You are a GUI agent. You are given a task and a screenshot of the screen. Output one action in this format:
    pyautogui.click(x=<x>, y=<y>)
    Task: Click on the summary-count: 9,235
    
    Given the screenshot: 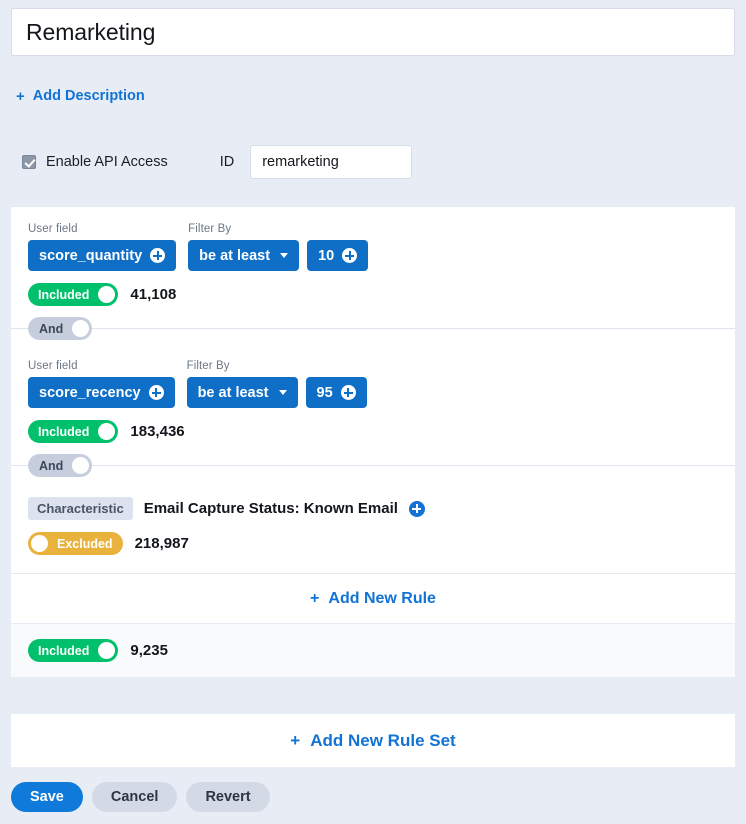 What is the action you would take?
    pyautogui.click(x=149, y=650)
    